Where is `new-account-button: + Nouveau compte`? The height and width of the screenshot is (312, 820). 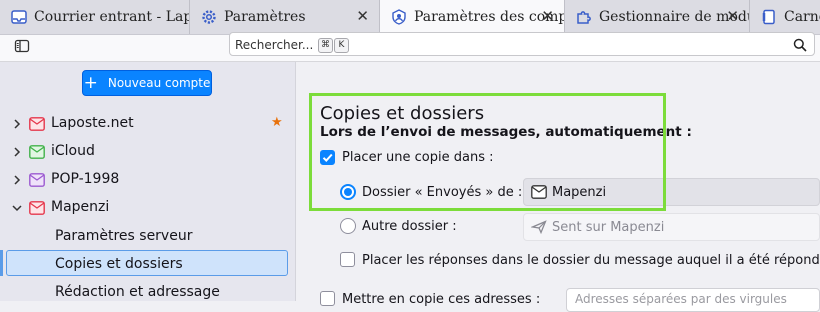
new-account-button: + Nouveau compte is located at coordinates (147, 83).